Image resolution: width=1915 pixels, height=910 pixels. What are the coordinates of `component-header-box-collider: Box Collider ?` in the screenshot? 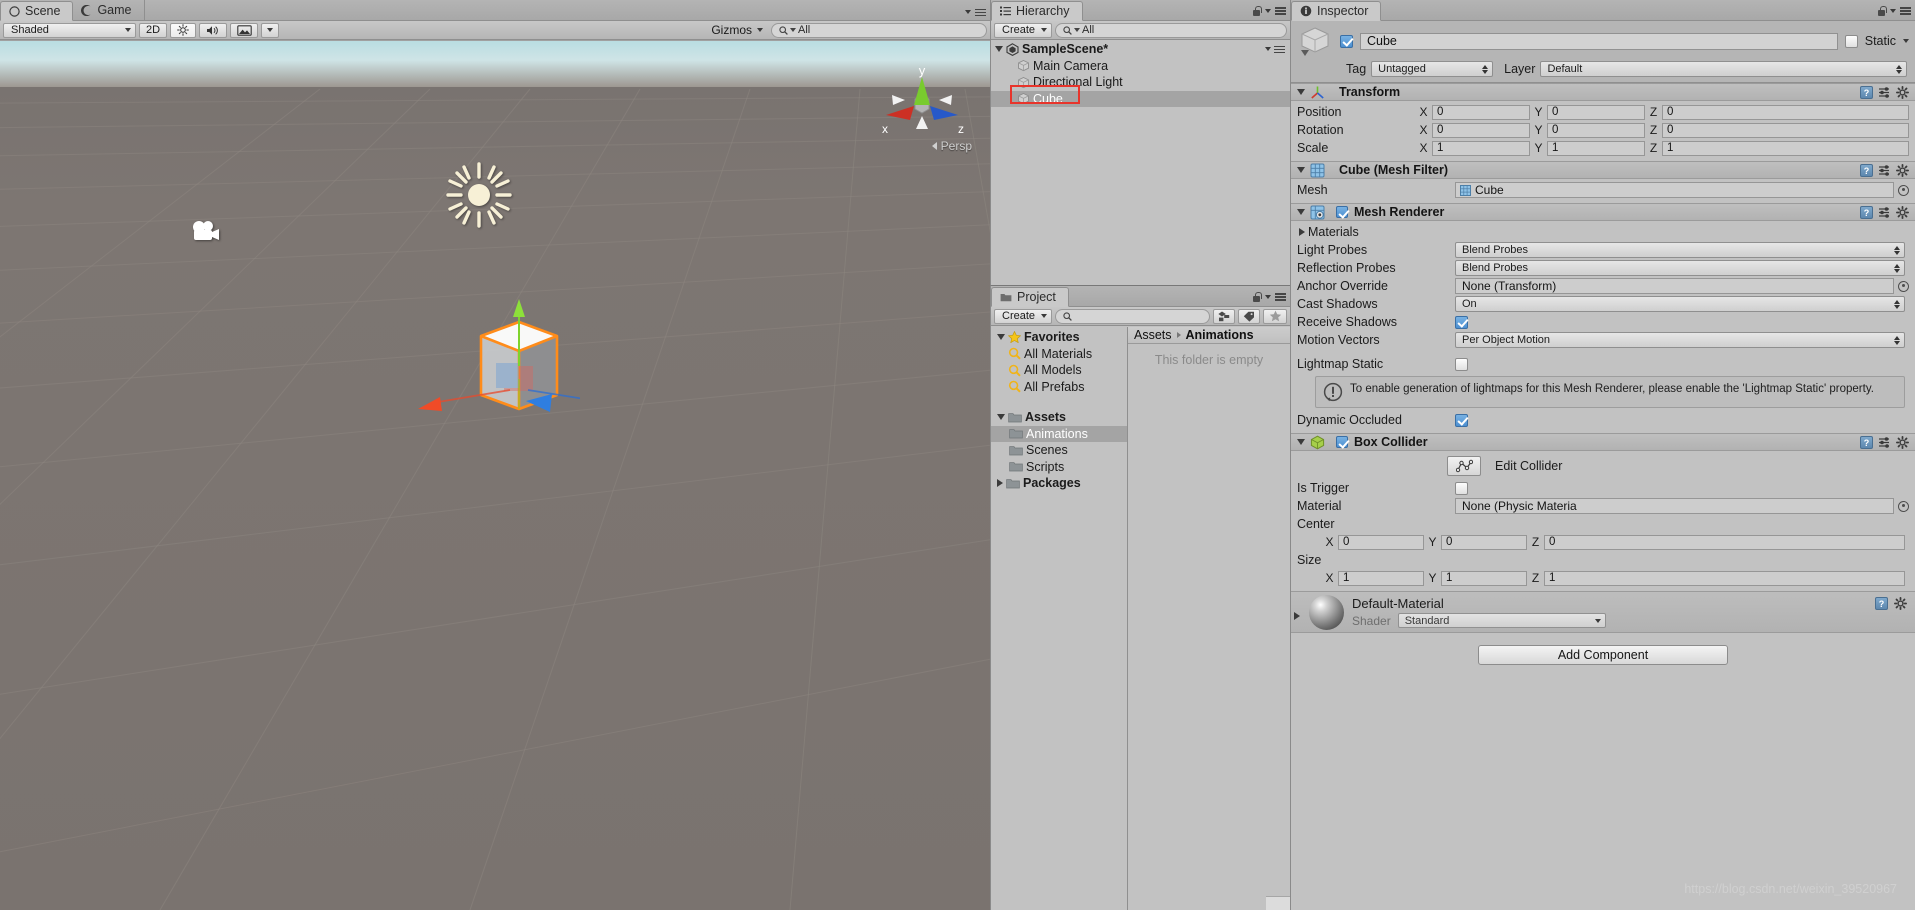 It's located at (1603, 442).